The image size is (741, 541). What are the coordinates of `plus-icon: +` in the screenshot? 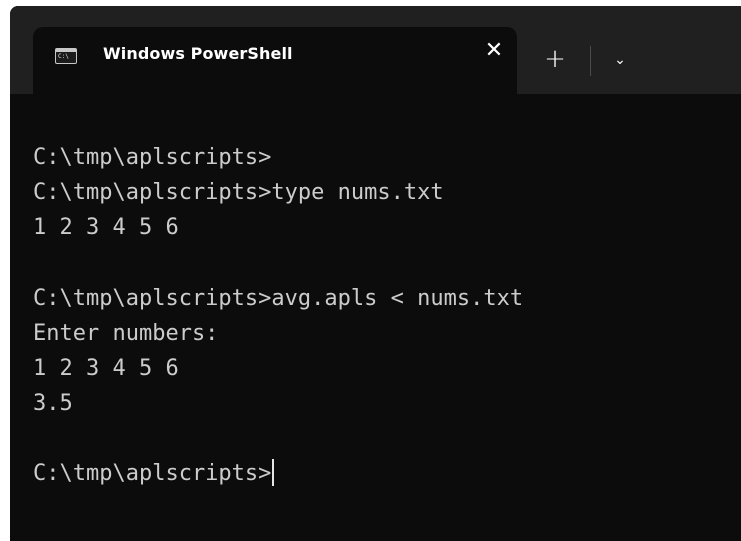 It's located at (555, 59).